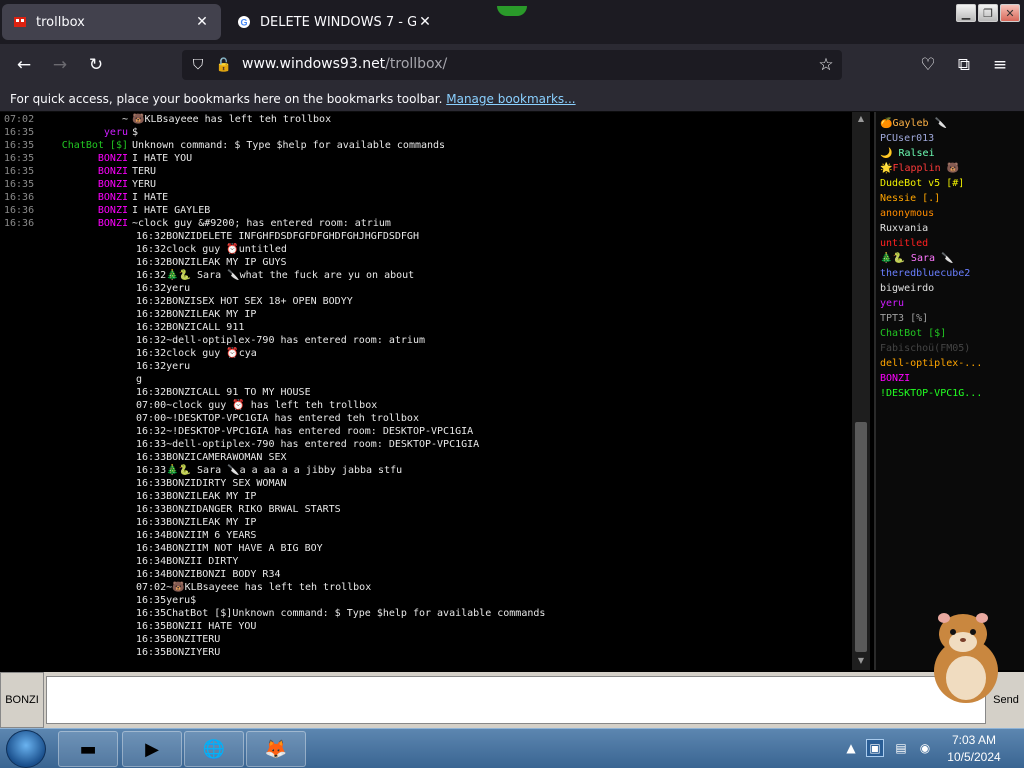  Describe the element at coordinates (950, 228) in the screenshot. I see `user-list-item: Ruxvania` at that location.